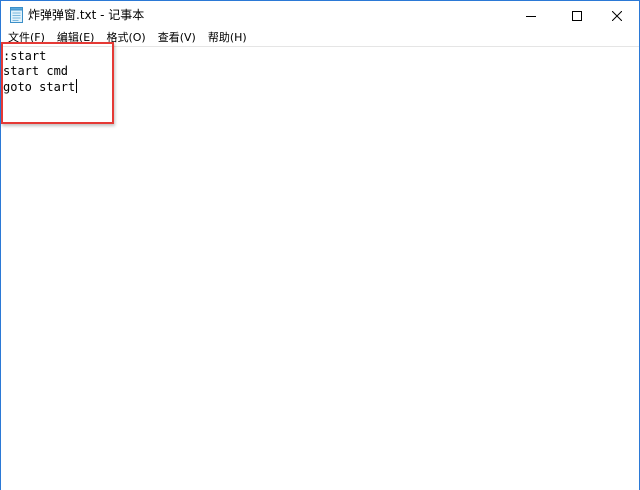 Image resolution: width=640 pixels, height=490 pixels. I want to click on title-bar: 炸弹弹窗.txt - 记事本, so click(320, 15).